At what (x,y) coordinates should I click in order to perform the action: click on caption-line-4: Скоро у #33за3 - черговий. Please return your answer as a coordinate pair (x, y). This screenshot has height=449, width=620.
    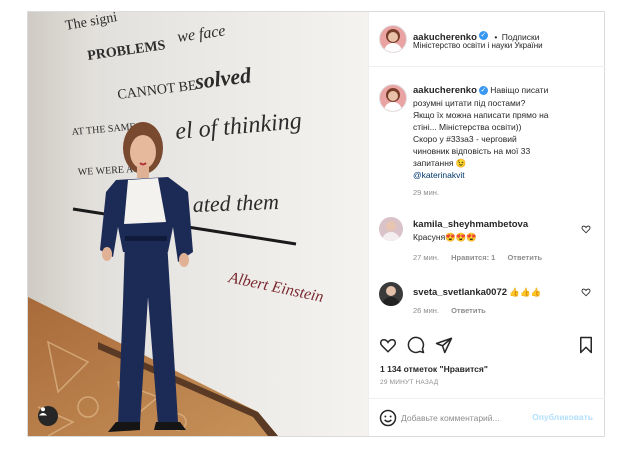
    Looking at the image, I should click on (465, 139).